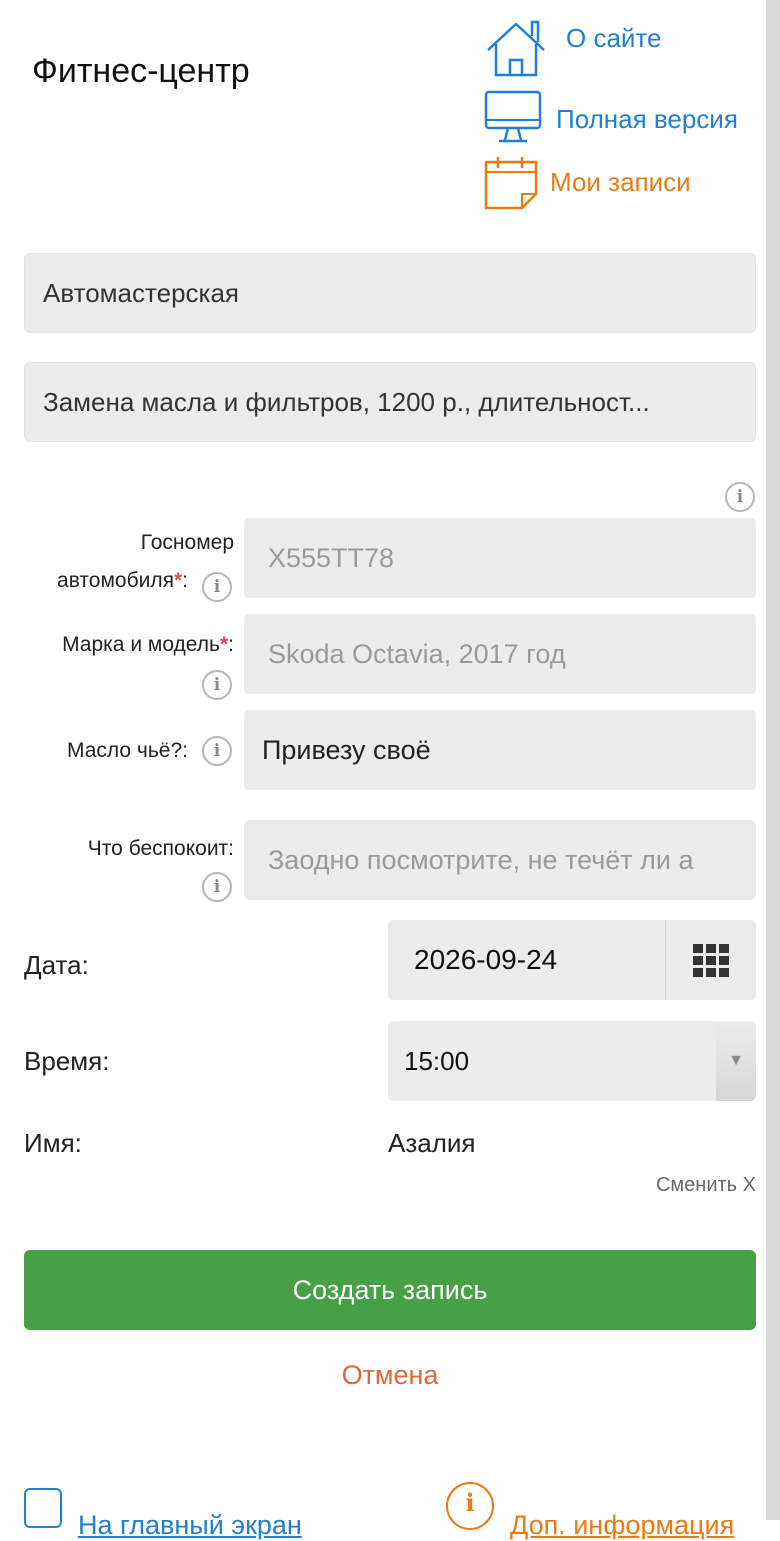  I want to click on create-booking-button: Создать запись, so click(390, 1290).